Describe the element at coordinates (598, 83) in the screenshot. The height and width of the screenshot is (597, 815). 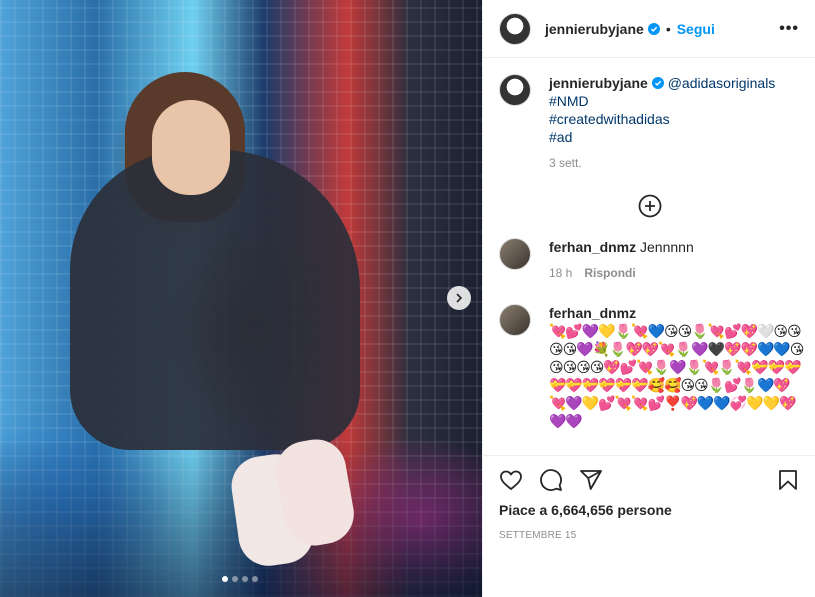
I see `caption-username: jennierubyjane` at that location.